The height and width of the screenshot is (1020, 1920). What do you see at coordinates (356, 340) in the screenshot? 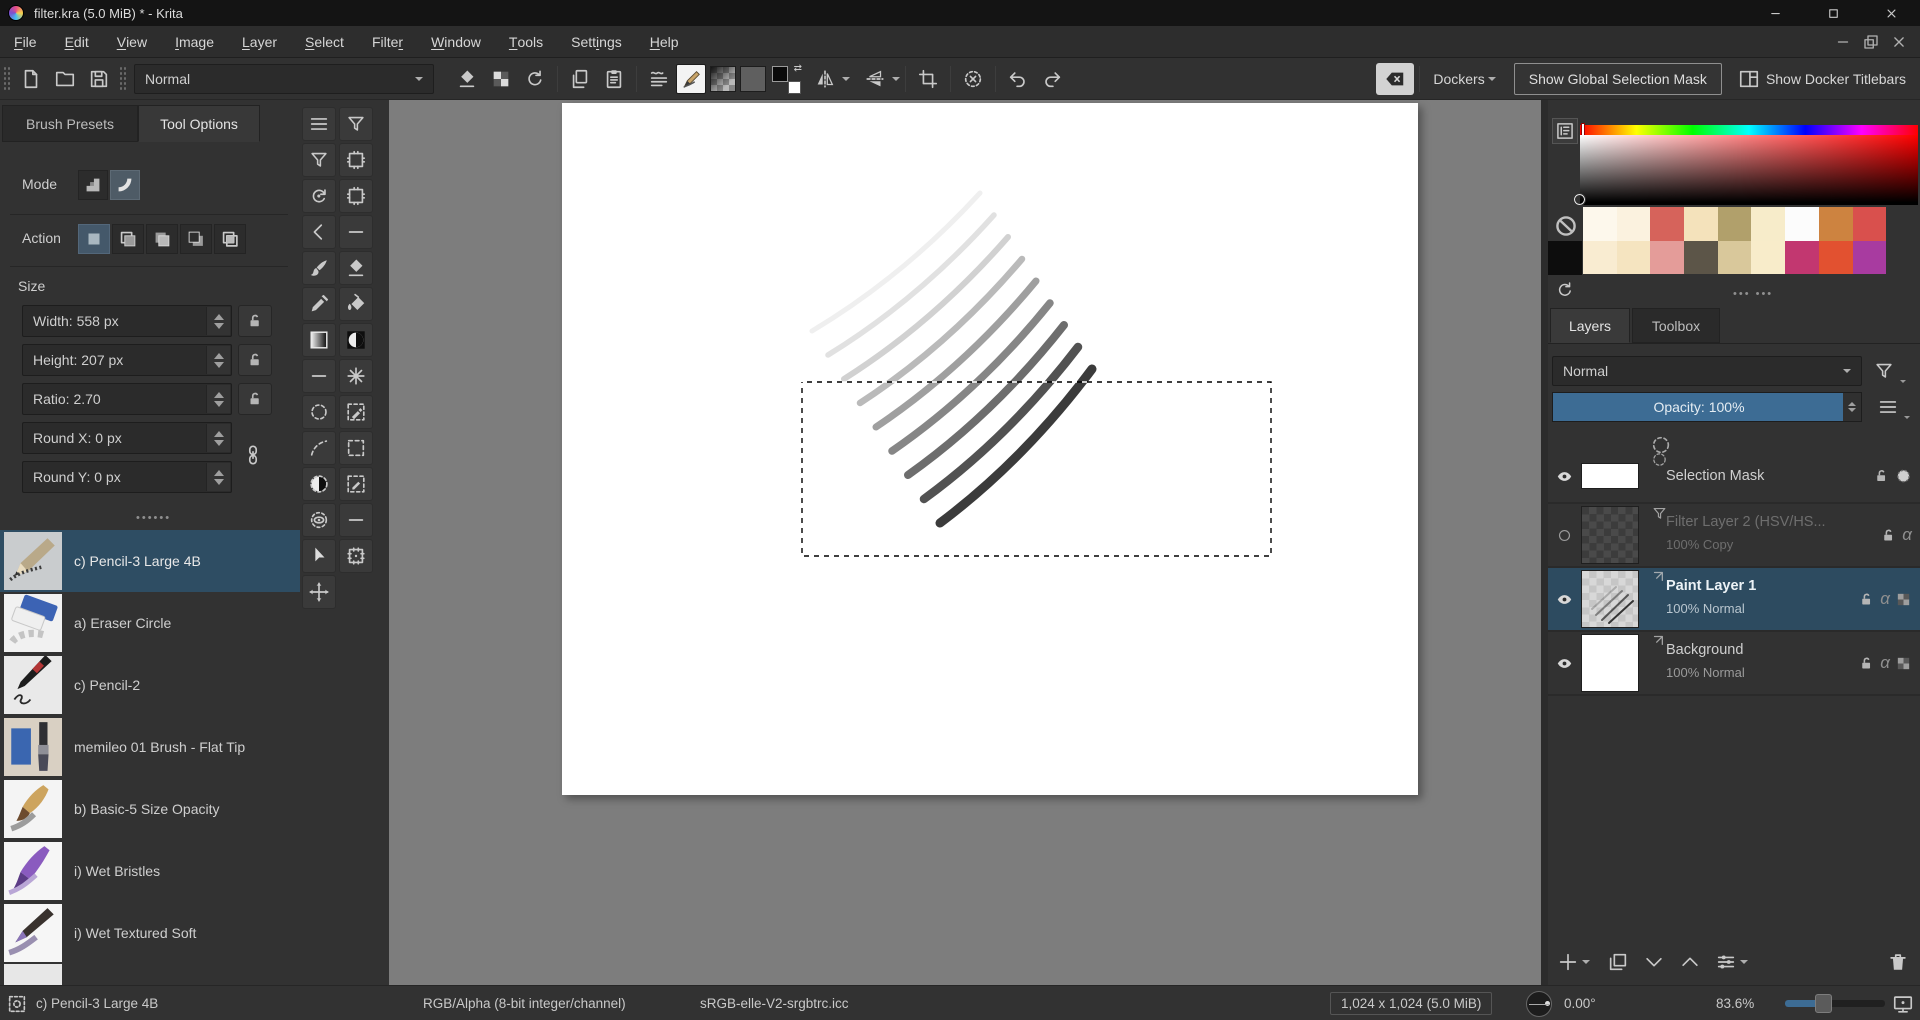
I see `tool-contrast` at bounding box center [356, 340].